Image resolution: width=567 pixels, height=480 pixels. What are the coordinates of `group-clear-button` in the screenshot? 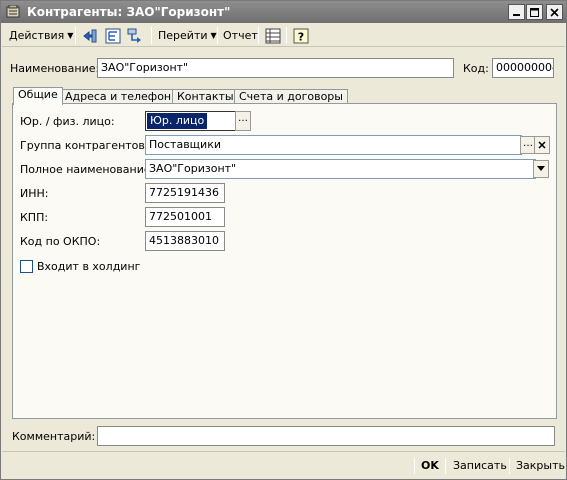 It's located at (542, 145).